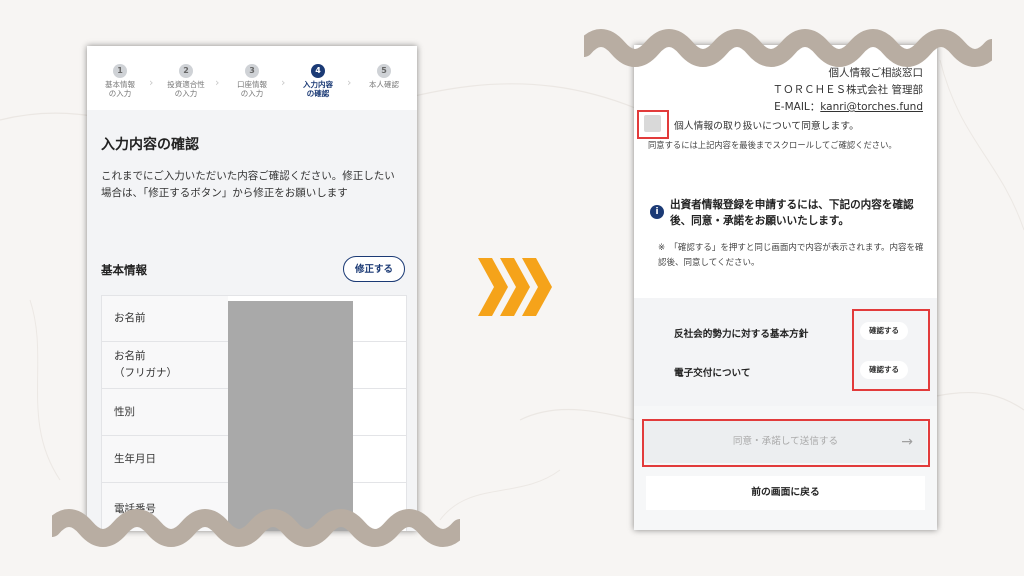 The image size is (1024, 576). I want to click on row-label-birthdate: 生年月日, so click(165, 459).